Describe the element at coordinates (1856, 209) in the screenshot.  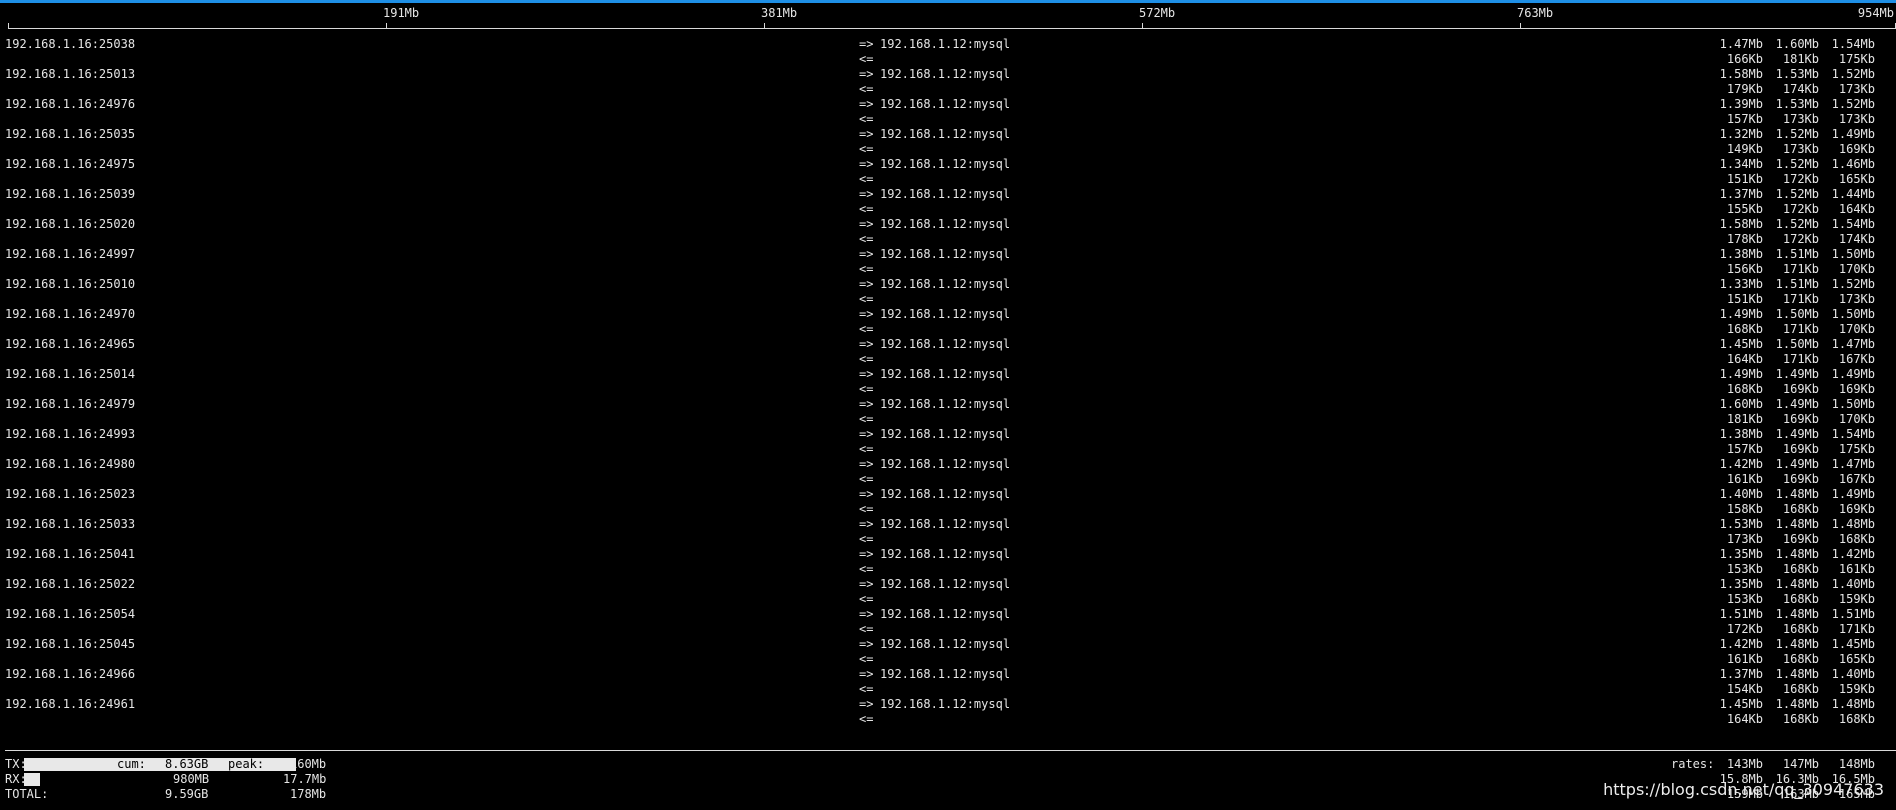
I see `in-rate-40s: 164Kb` at that location.